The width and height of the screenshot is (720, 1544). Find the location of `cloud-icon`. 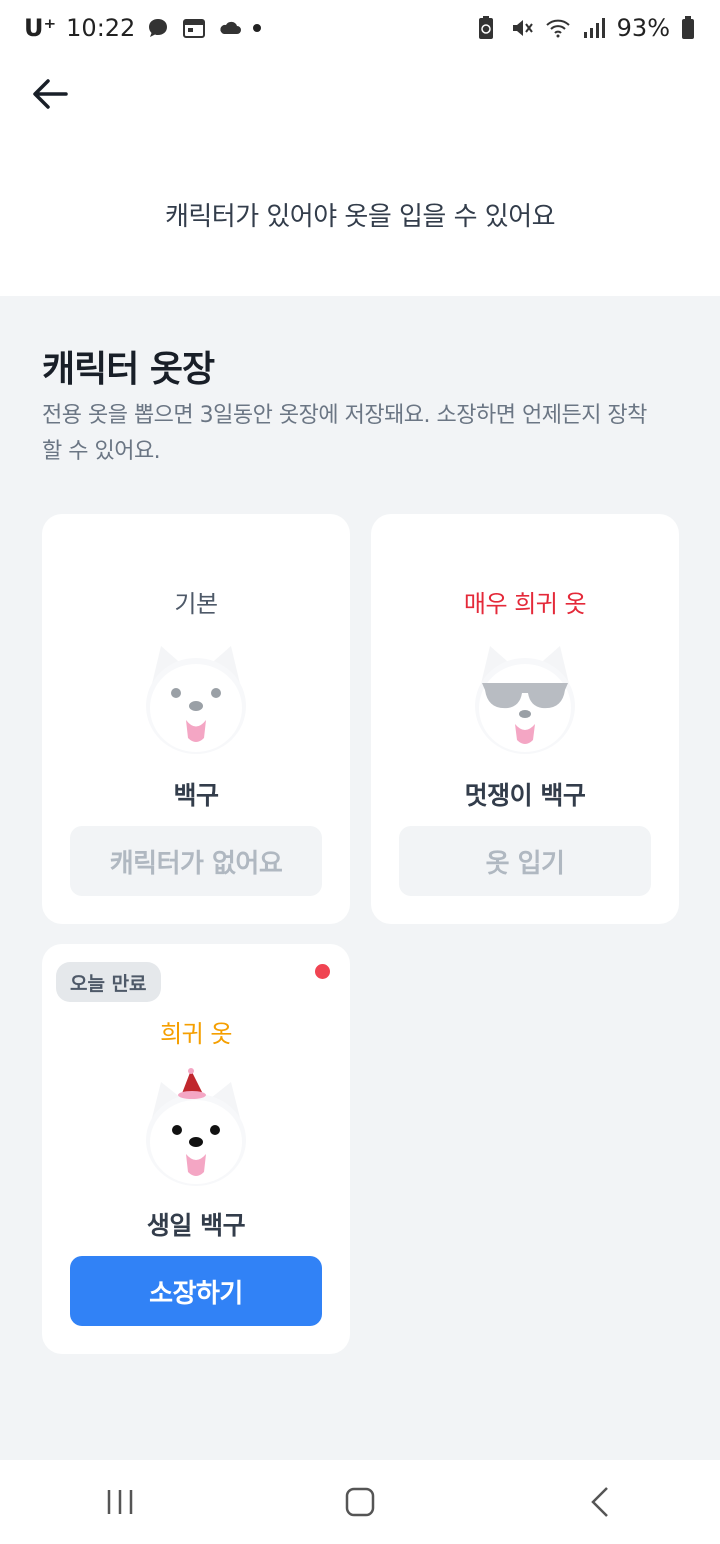

cloud-icon is located at coordinates (231, 27).